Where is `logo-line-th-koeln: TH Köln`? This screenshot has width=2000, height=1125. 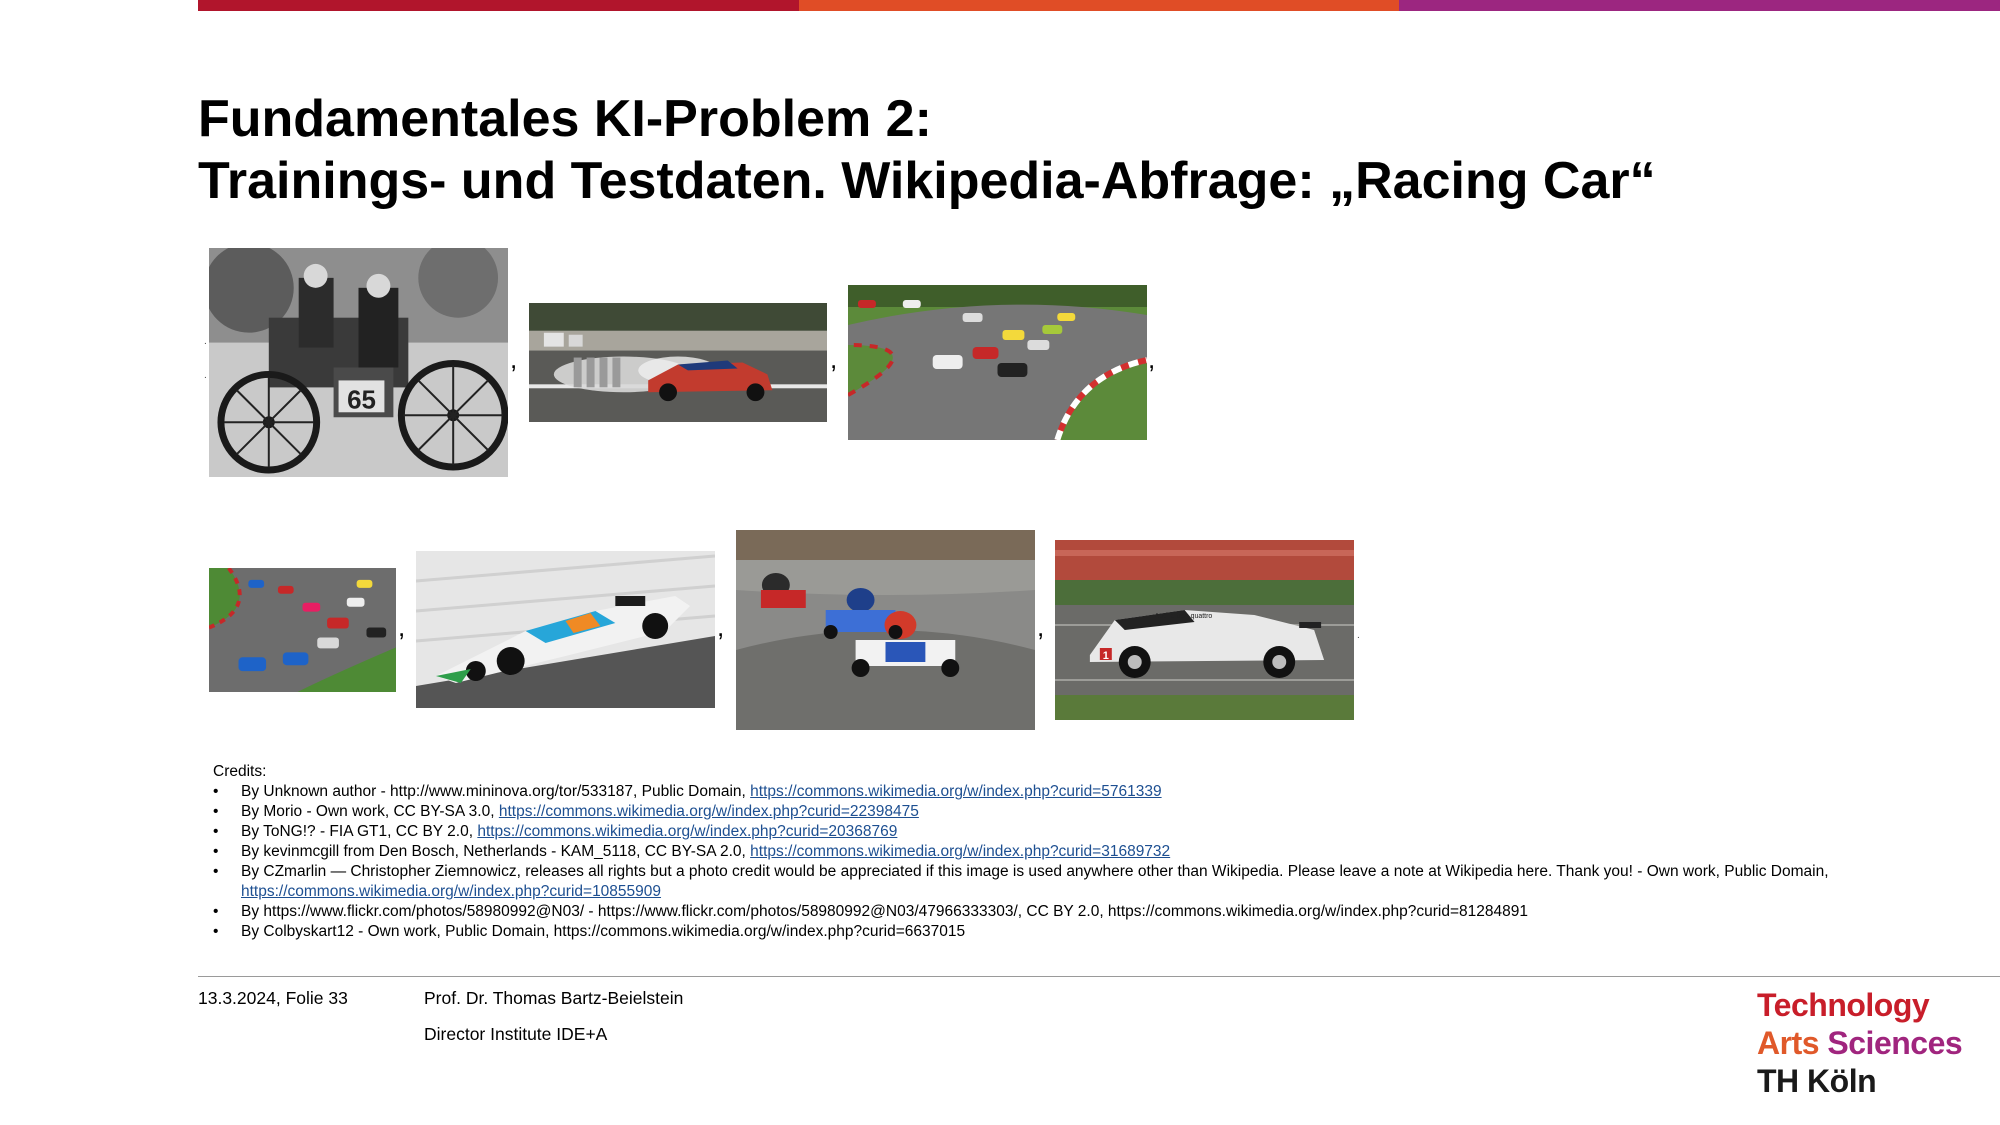
logo-line-th-koeln: TH Köln is located at coordinates (1817, 1081).